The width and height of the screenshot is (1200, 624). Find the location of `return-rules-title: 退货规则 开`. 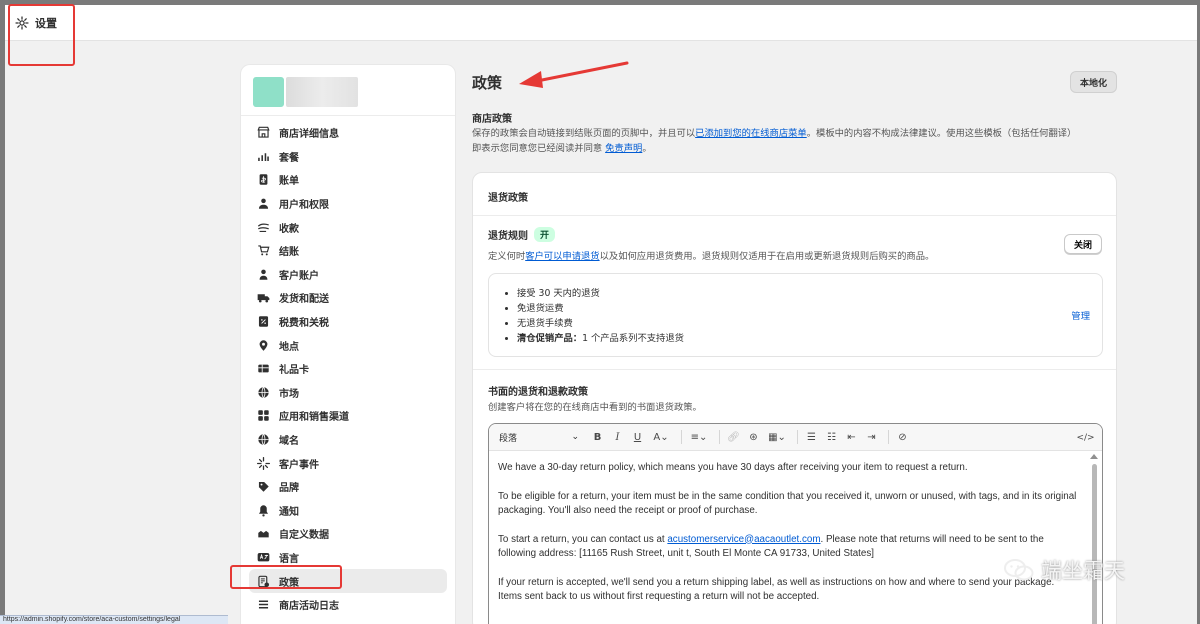

return-rules-title: 退货规则 开 is located at coordinates (522, 234).